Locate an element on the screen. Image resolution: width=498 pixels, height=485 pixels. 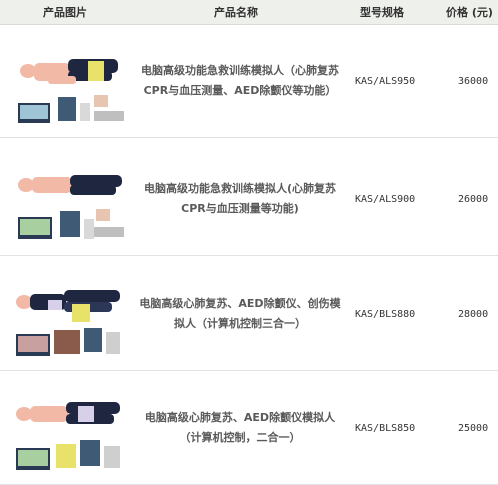
product-name: 电脑高级心肺复苏、AED除颤仪、创伤模拟人（计算机控制三合一） is located at coordinates (240, 314).